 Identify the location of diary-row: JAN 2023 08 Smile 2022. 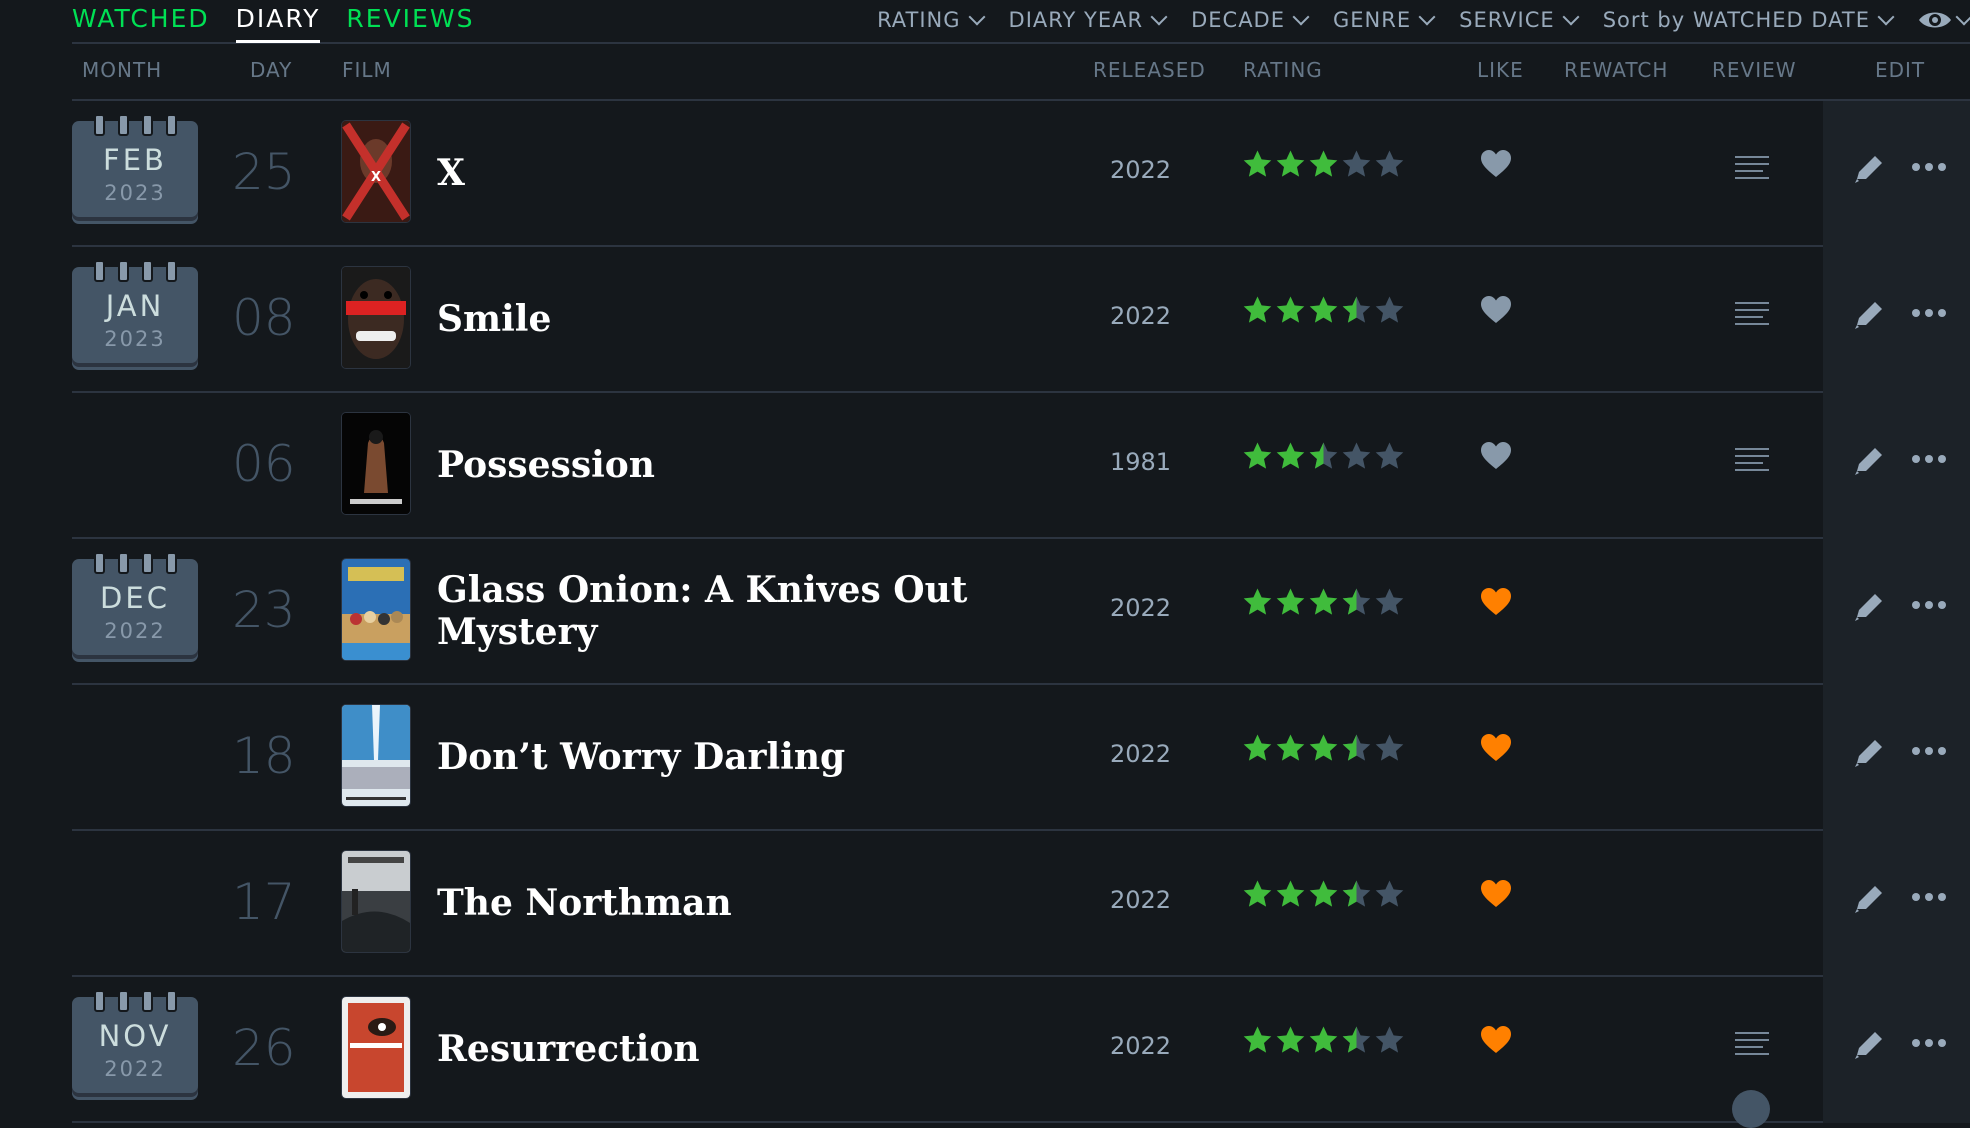
(1021, 320).